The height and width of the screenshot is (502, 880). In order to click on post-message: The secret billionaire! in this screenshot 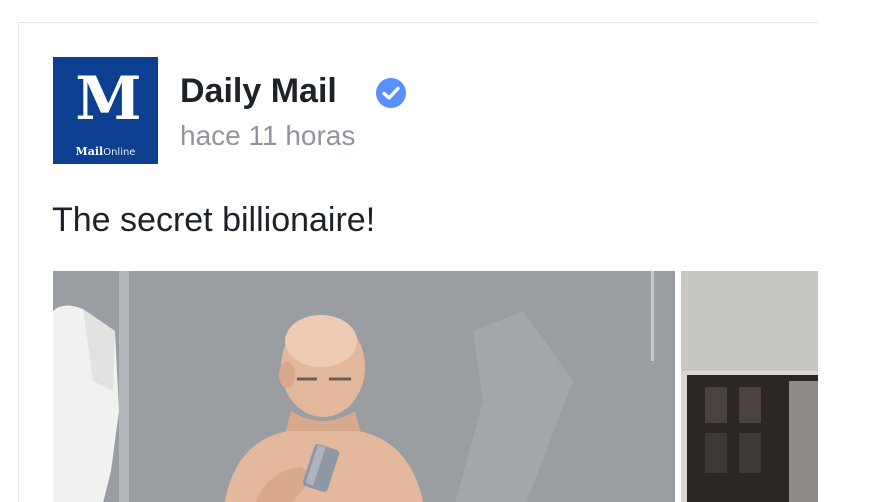, I will do `click(214, 220)`.